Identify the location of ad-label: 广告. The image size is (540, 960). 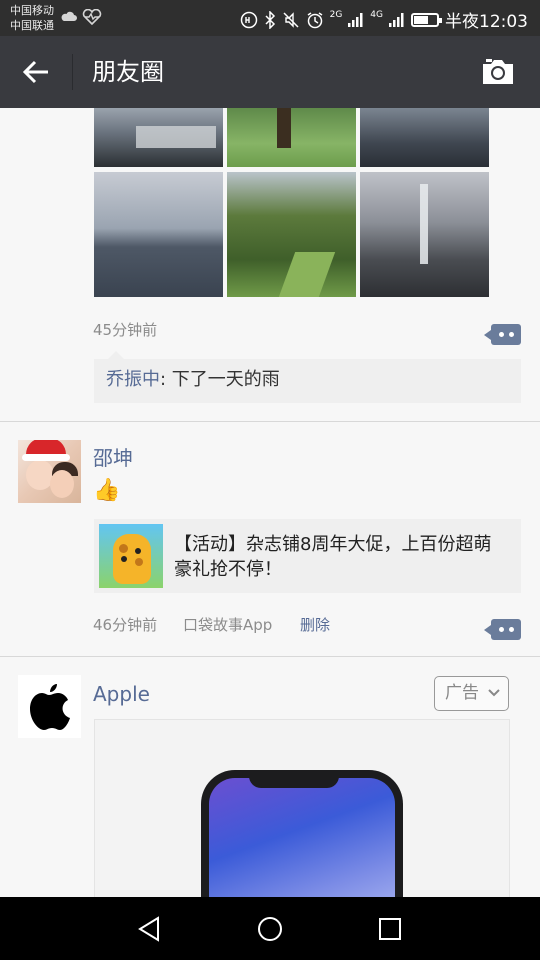
(462, 693).